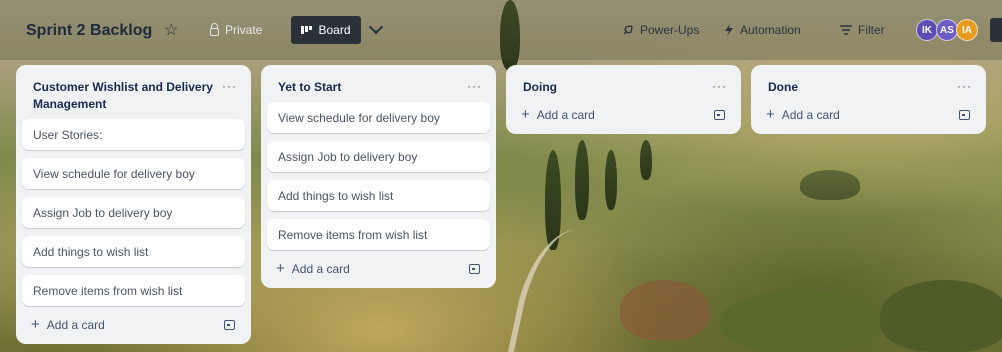  I want to click on visibility-button: Private, so click(236, 30).